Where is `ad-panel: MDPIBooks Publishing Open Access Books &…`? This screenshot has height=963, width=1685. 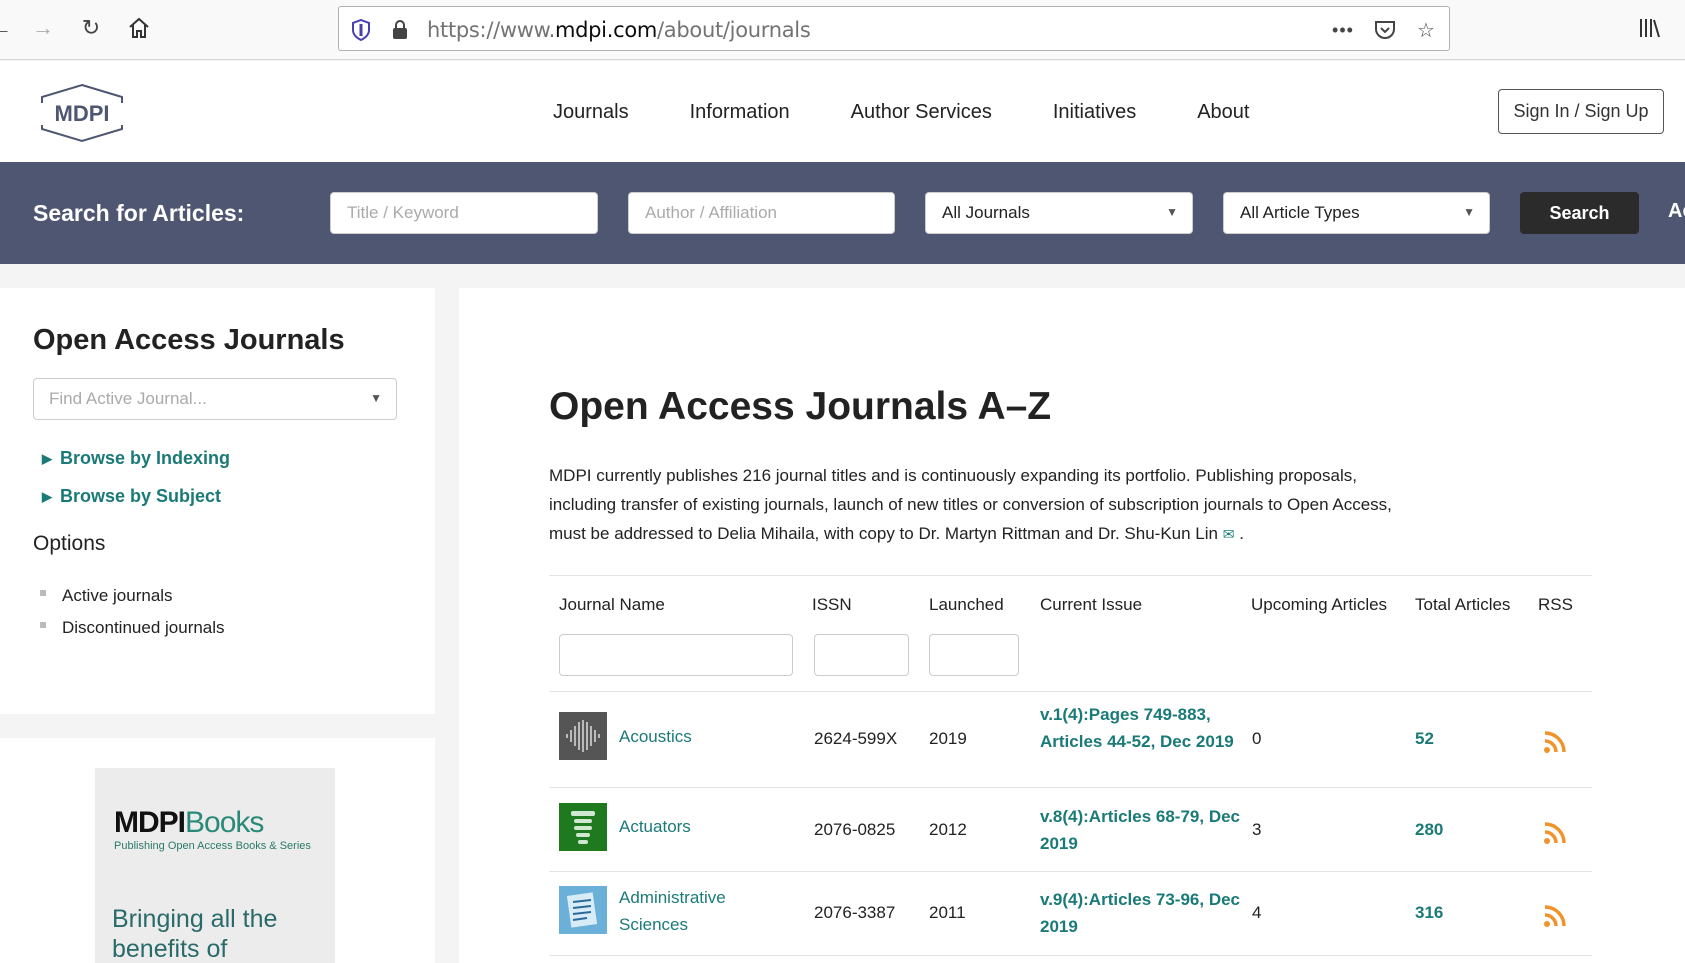
ad-panel: MDPIBooks Publishing Open Access Books &… is located at coordinates (217, 850).